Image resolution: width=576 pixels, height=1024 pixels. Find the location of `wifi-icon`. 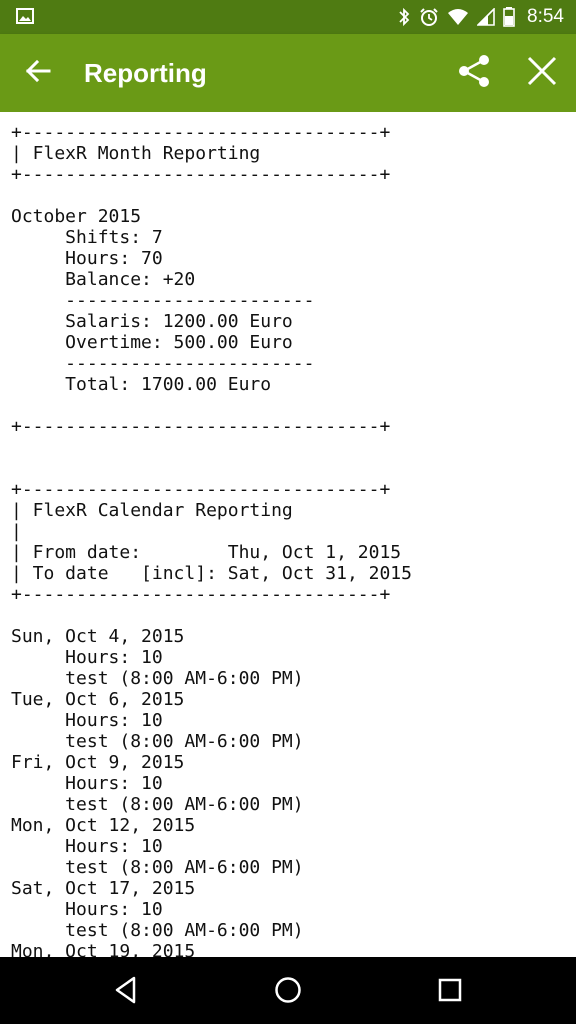

wifi-icon is located at coordinates (458, 17).